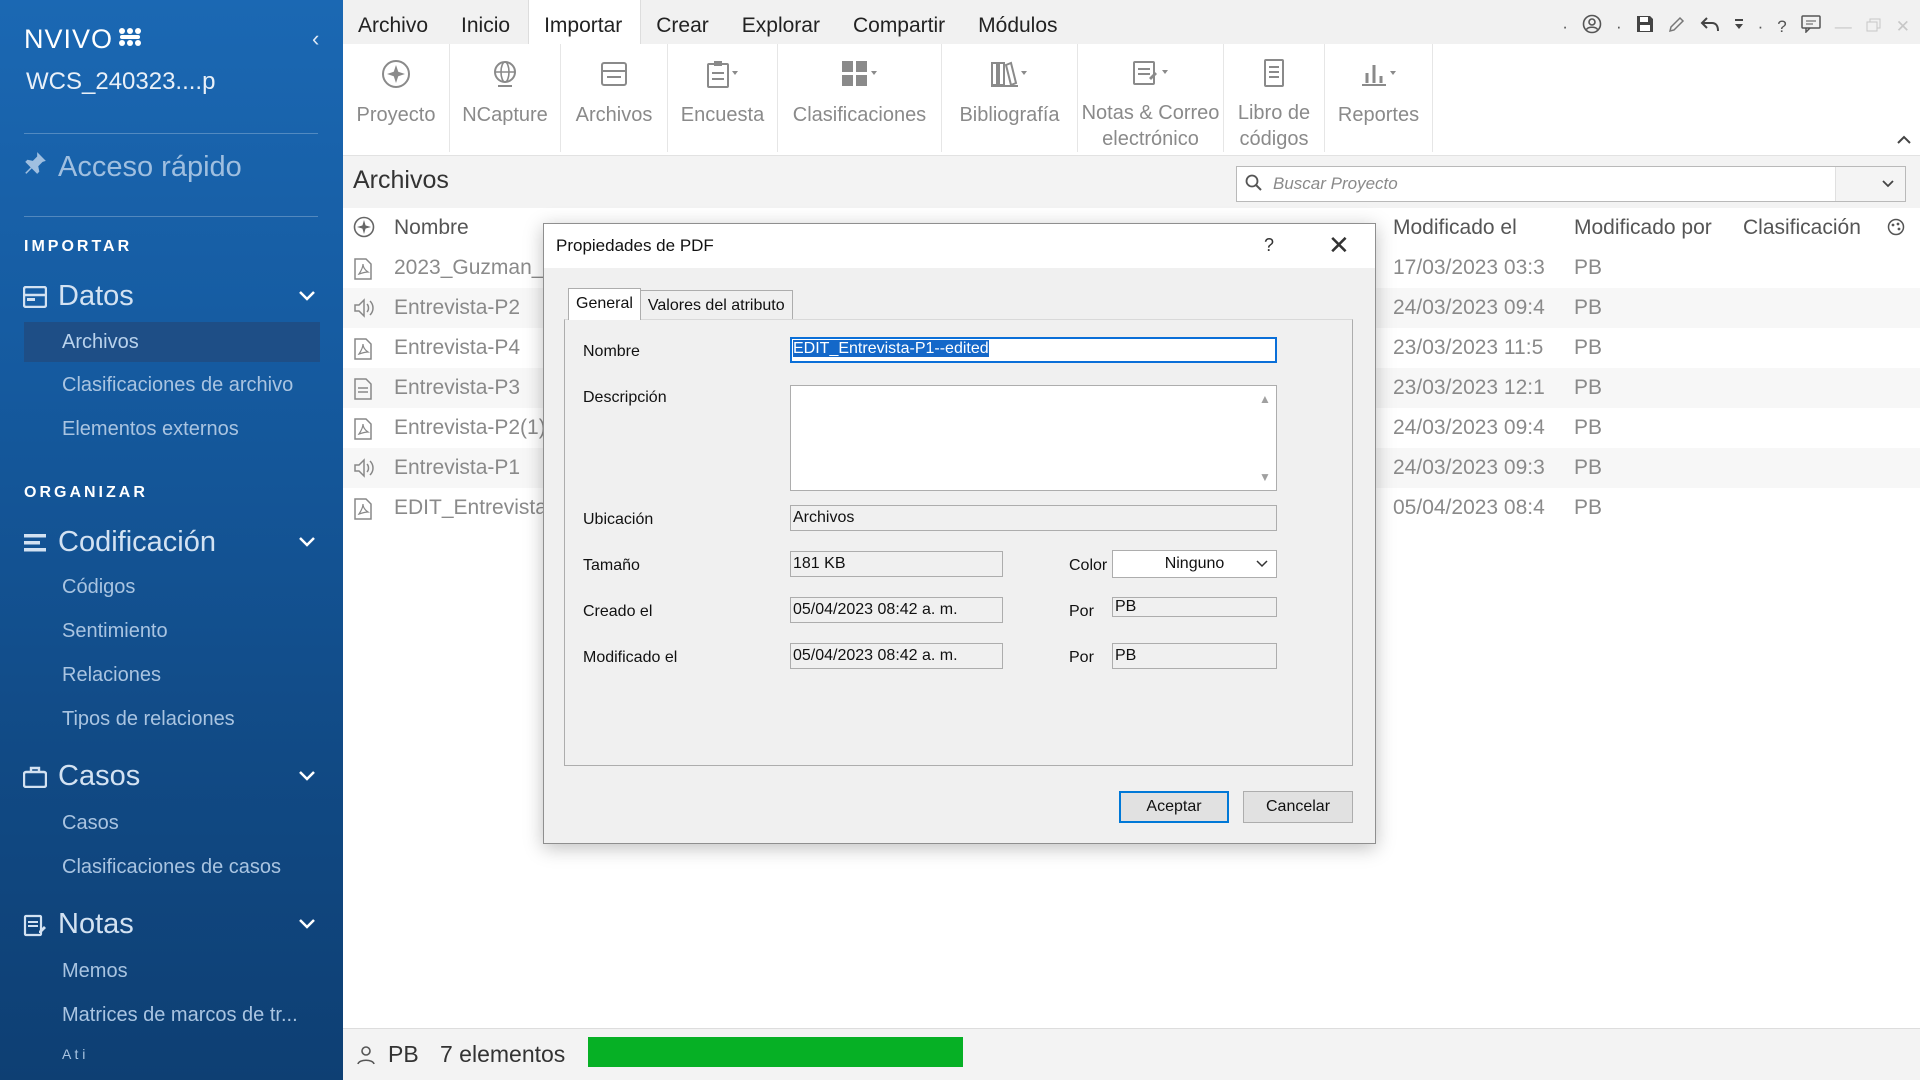  I want to click on quick-access-toolbar: · · · ? — ✕, so click(1736, 26).